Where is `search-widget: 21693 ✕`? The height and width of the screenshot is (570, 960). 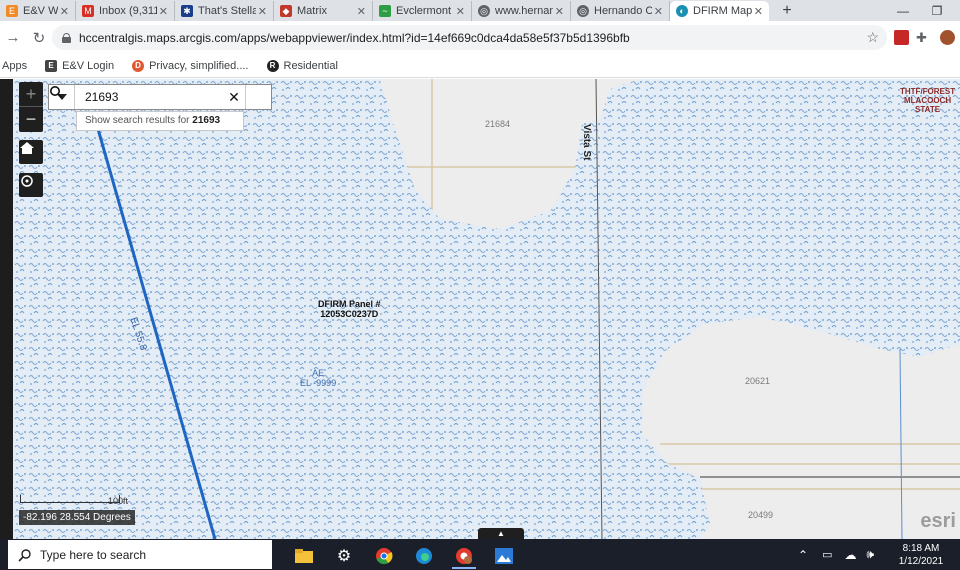 search-widget: 21693 ✕ is located at coordinates (160, 97).